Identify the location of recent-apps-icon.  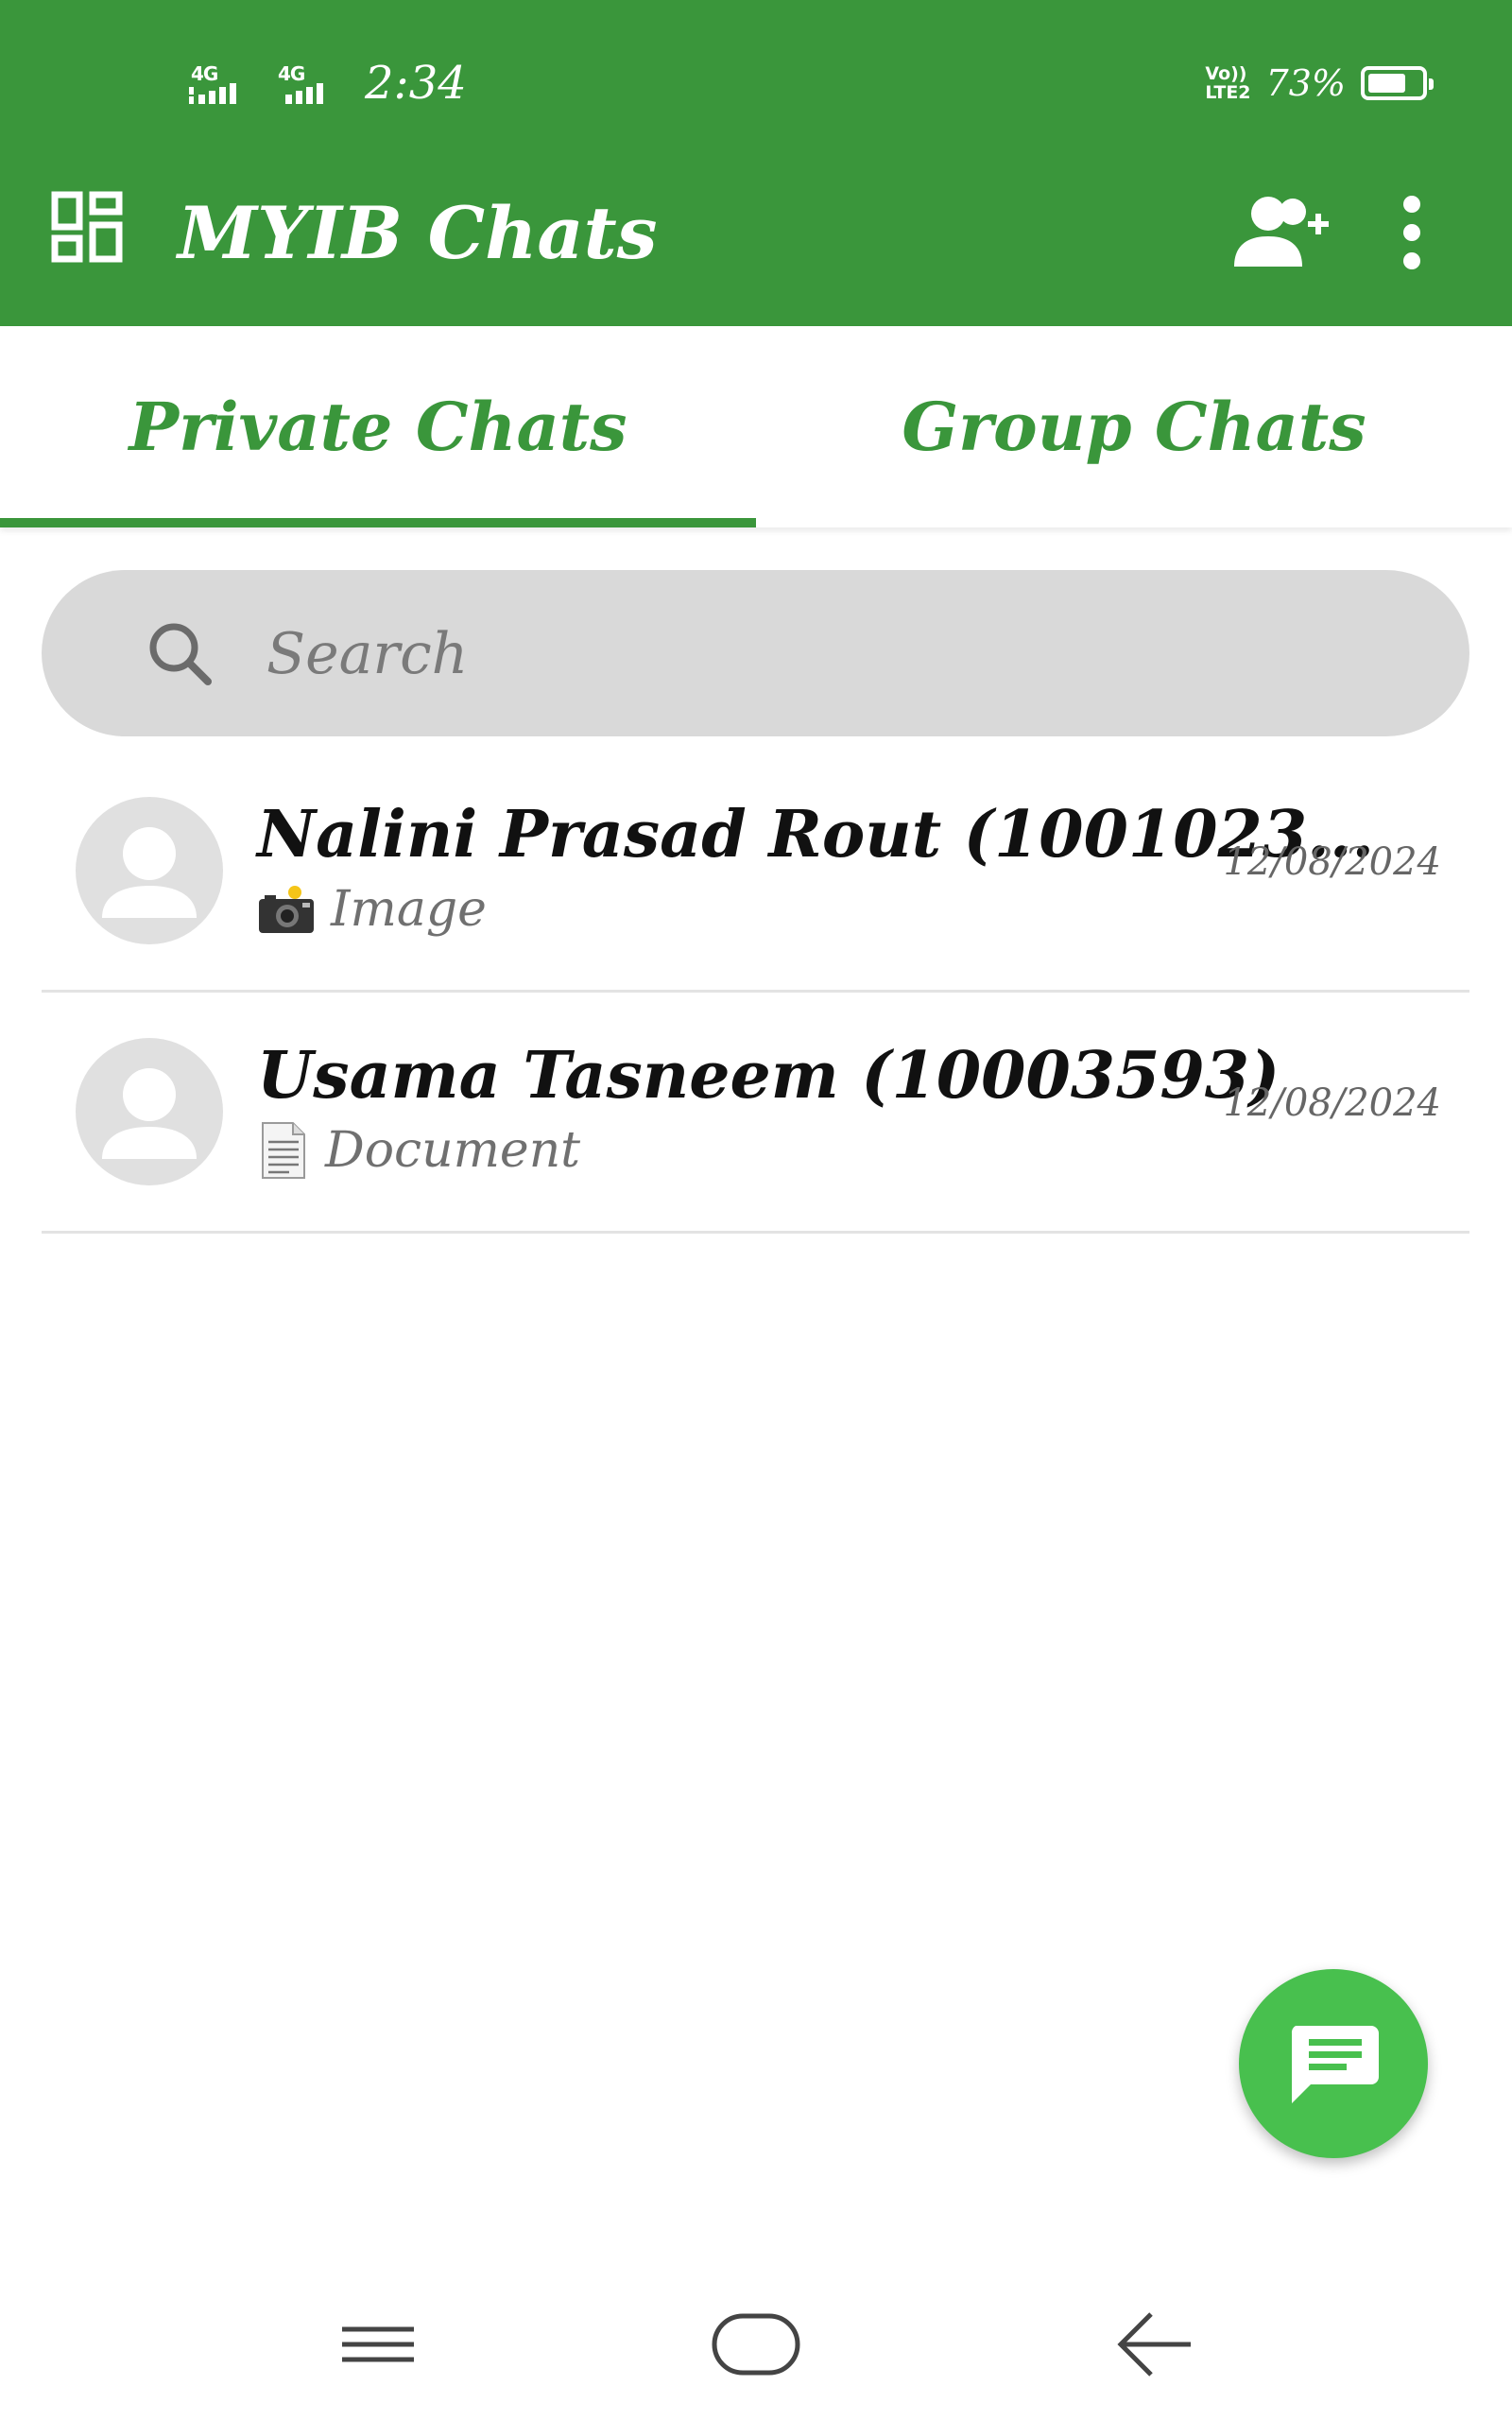
(378, 2344).